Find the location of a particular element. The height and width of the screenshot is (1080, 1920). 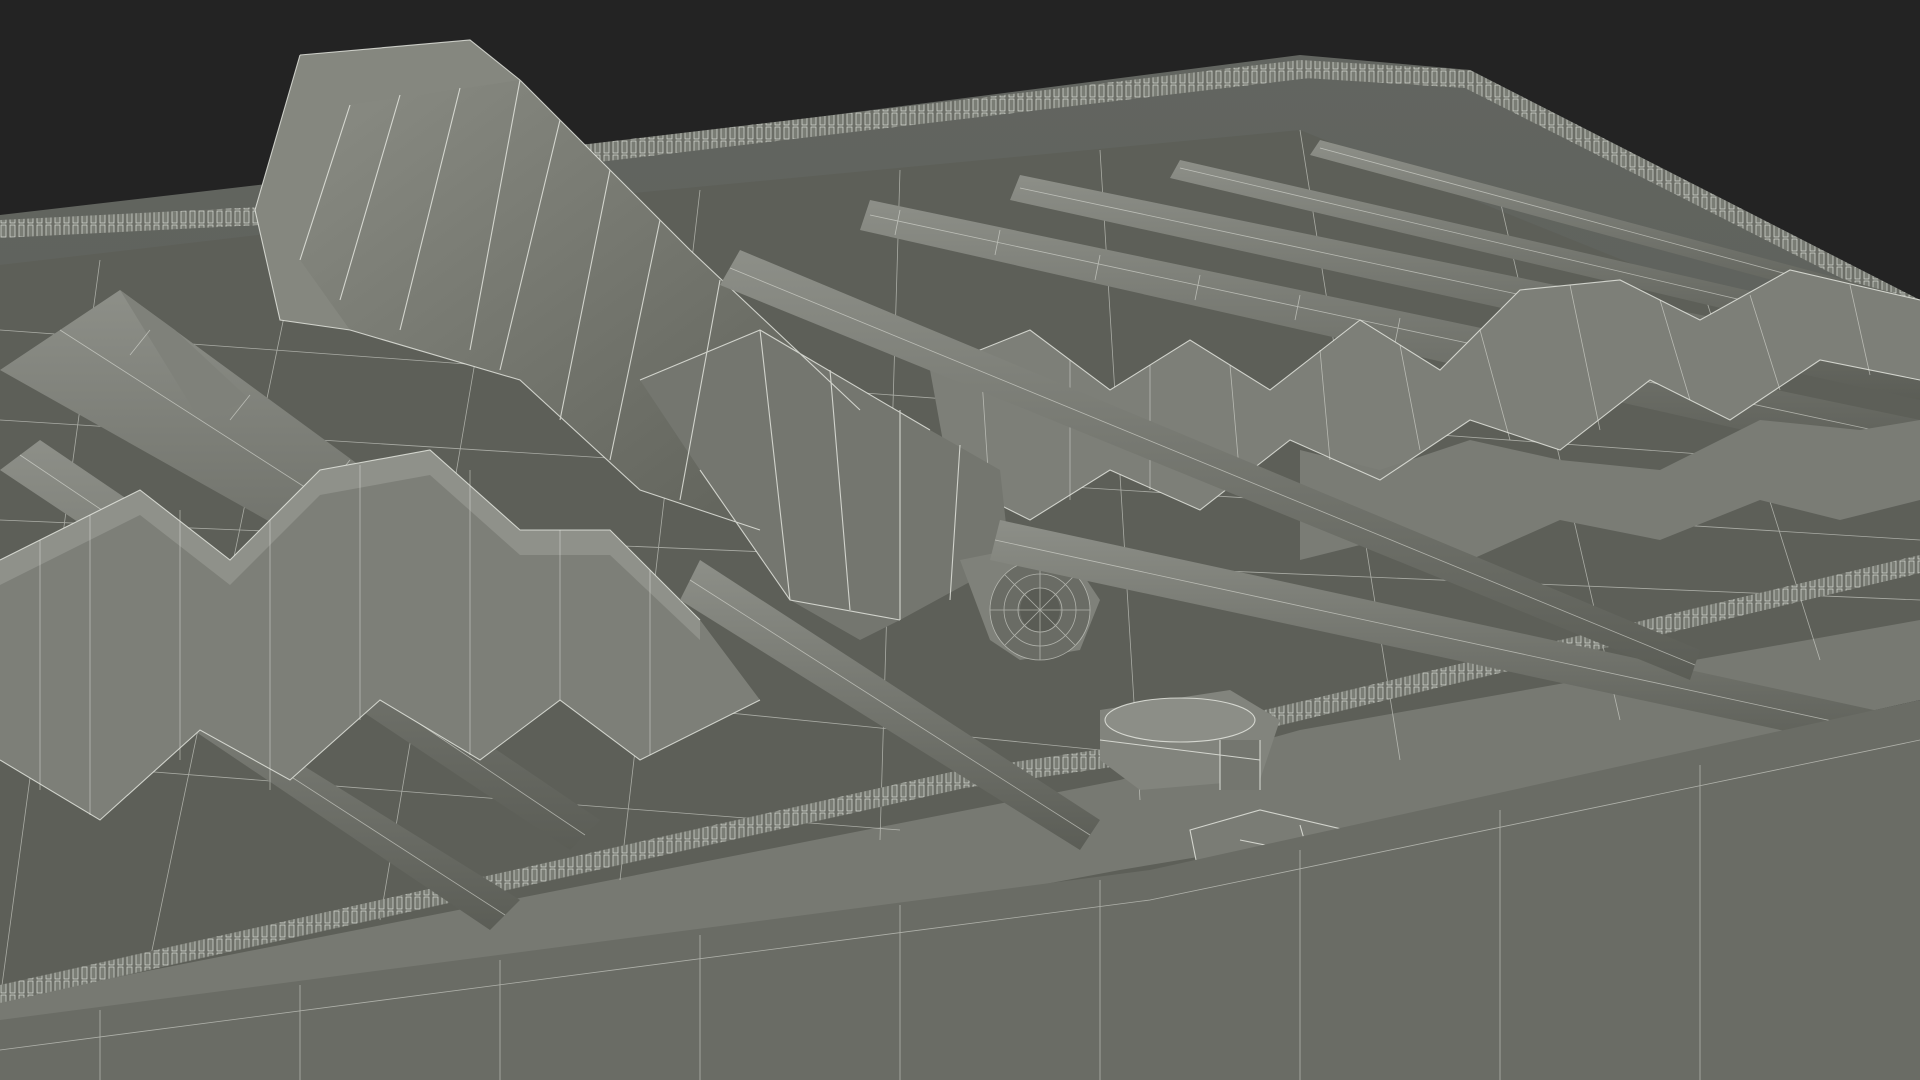

zipper-slider is located at coordinates (1189, 740).